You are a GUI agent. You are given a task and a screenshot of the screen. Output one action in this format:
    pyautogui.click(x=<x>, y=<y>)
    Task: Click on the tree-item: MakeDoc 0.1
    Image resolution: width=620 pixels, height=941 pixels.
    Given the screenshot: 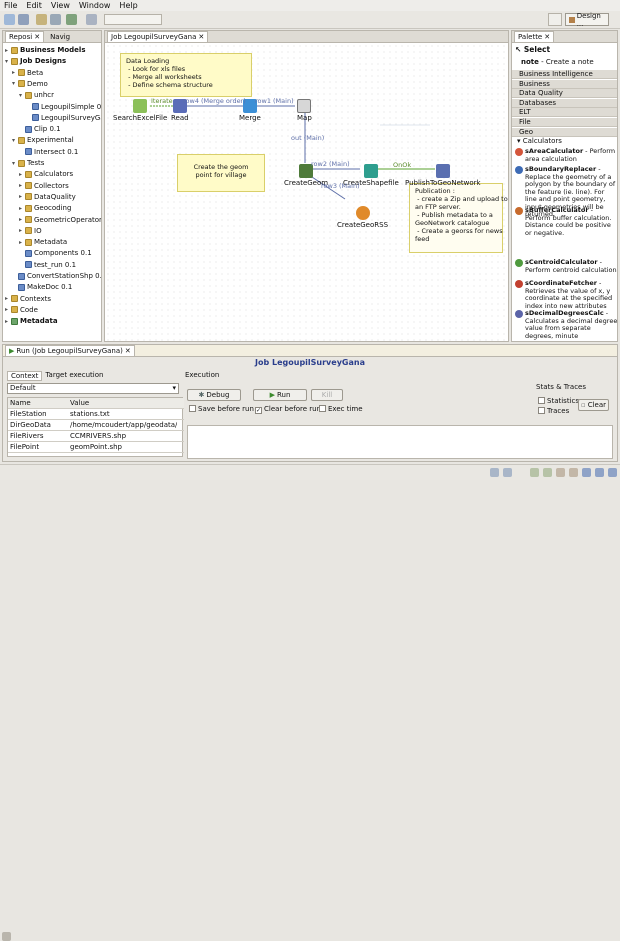 What is the action you would take?
    pyautogui.click(x=42, y=287)
    